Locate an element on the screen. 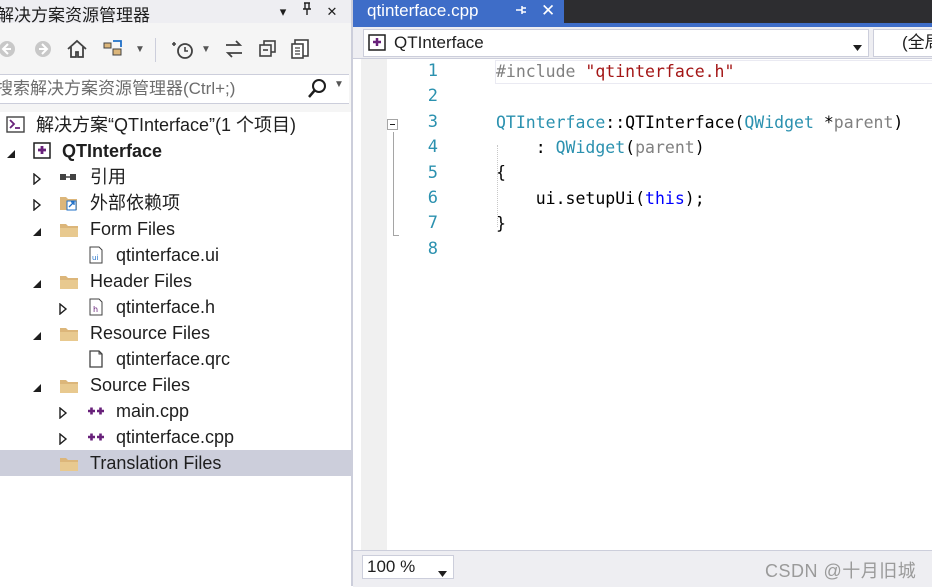 The image size is (932, 587). tab-qtinterface-cpp: qtinterface.cpp ✕ is located at coordinates (458, 11).